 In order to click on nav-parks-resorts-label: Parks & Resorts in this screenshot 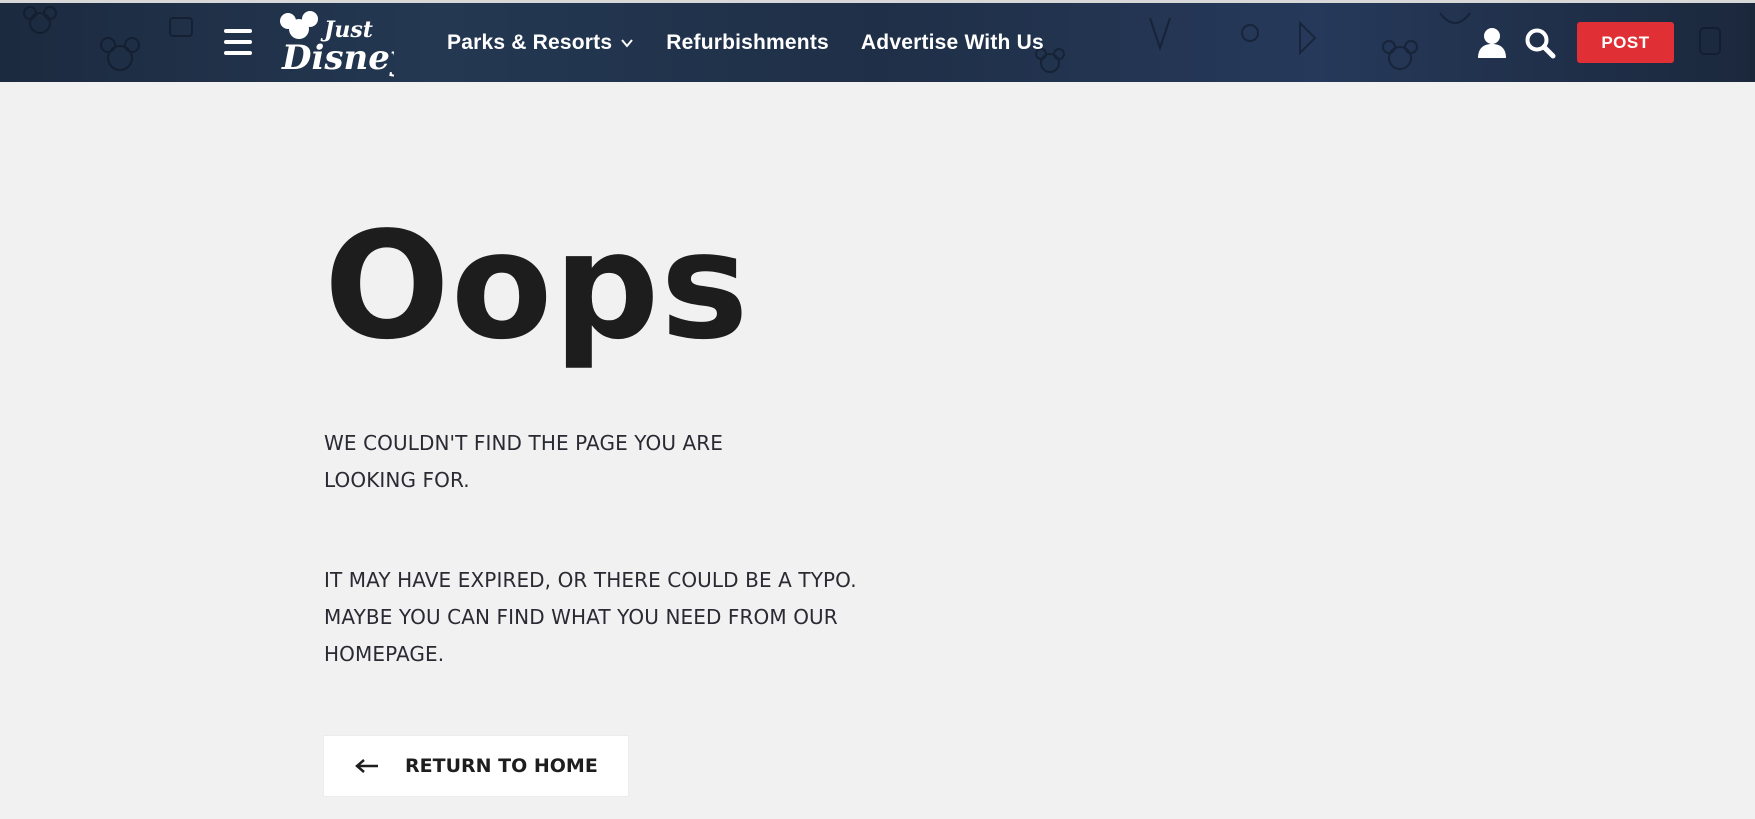, I will do `click(530, 42)`.